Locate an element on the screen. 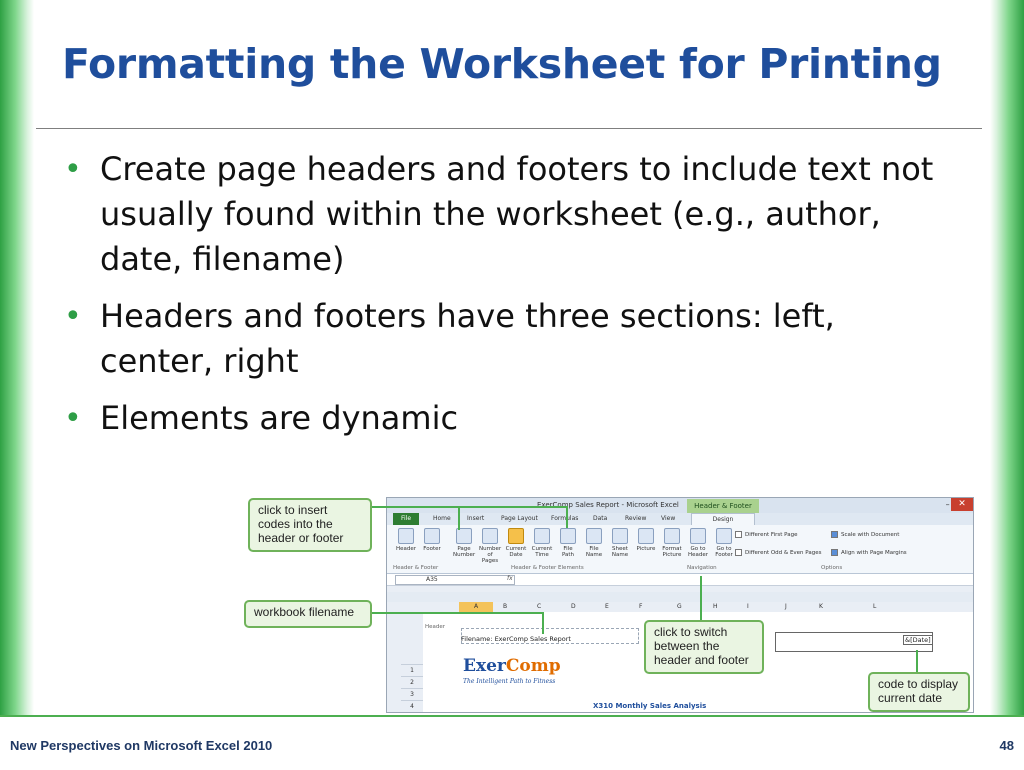 This screenshot has height=770, width=1024. header-date-code: &[Date] is located at coordinates (918, 640).